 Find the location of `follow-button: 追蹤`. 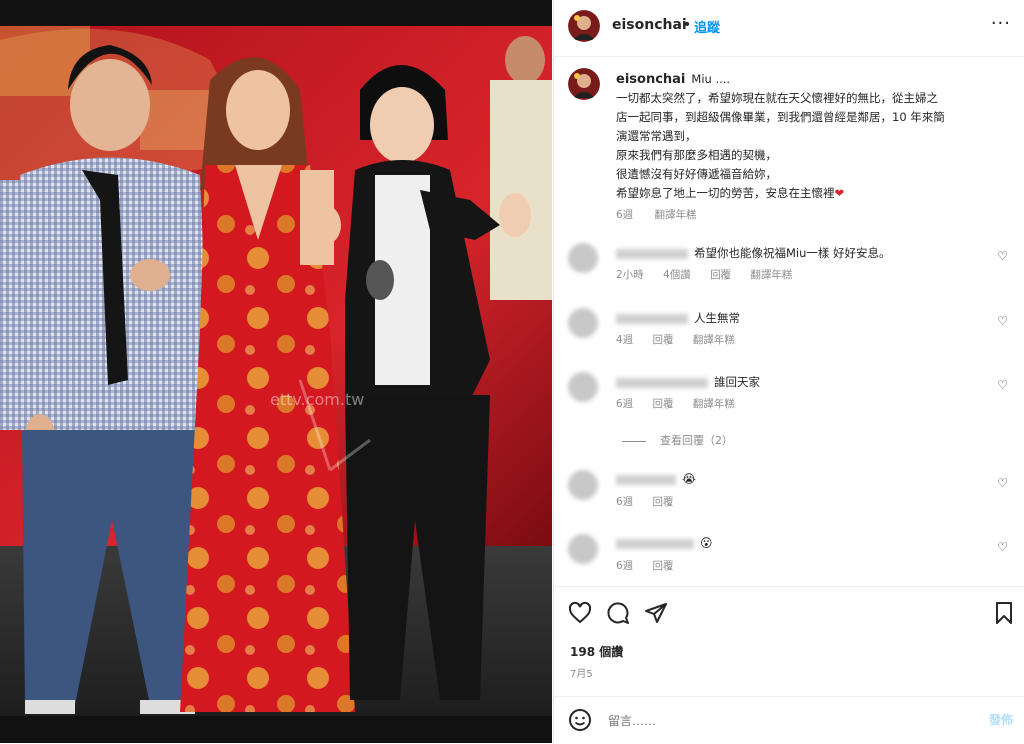

follow-button: 追蹤 is located at coordinates (707, 26).